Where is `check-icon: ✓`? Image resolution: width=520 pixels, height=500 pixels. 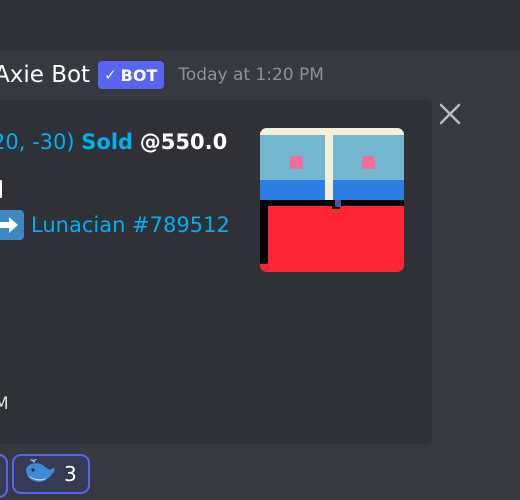
check-icon: ✓ is located at coordinates (110, 75).